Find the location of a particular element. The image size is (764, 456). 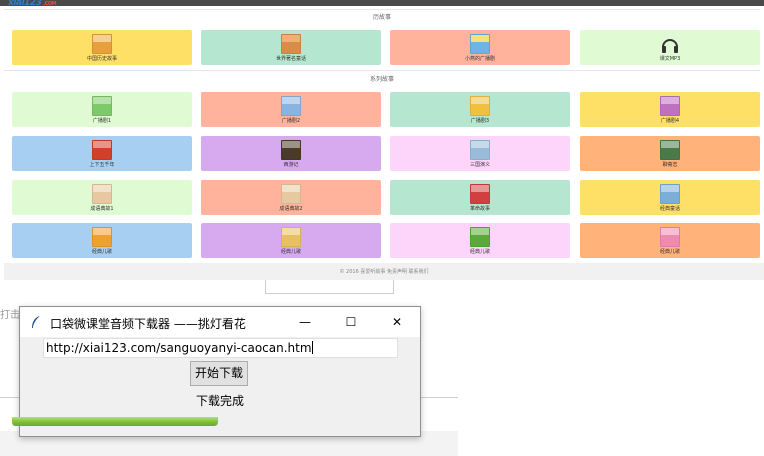

tile-series-12: 经典儿歌 is located at coordinates (102, 240).